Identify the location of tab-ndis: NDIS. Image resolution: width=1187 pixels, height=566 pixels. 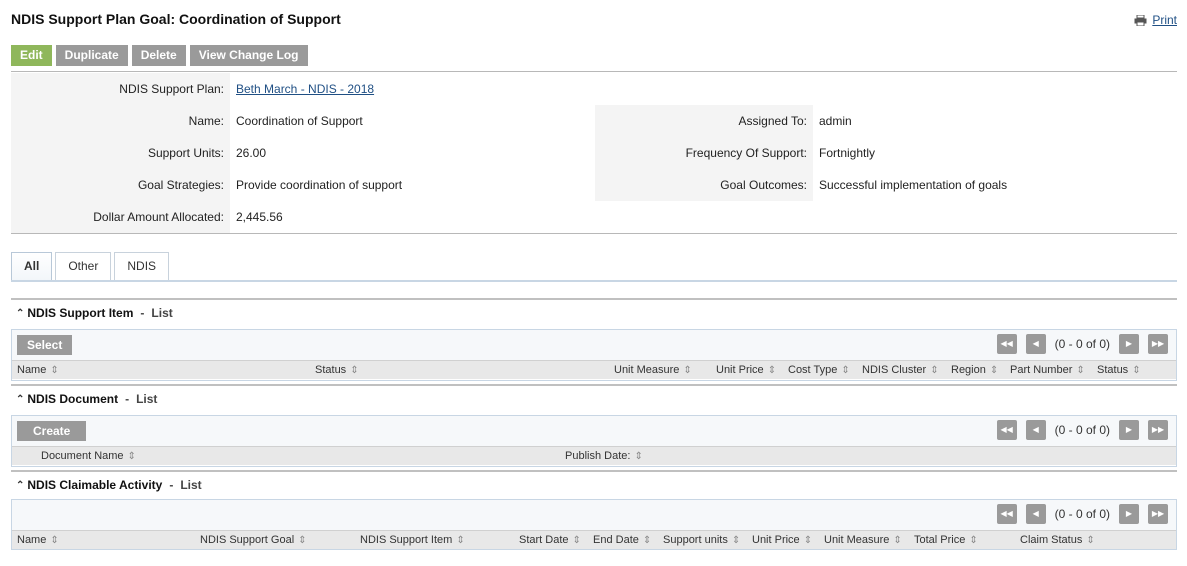
(142, 266).